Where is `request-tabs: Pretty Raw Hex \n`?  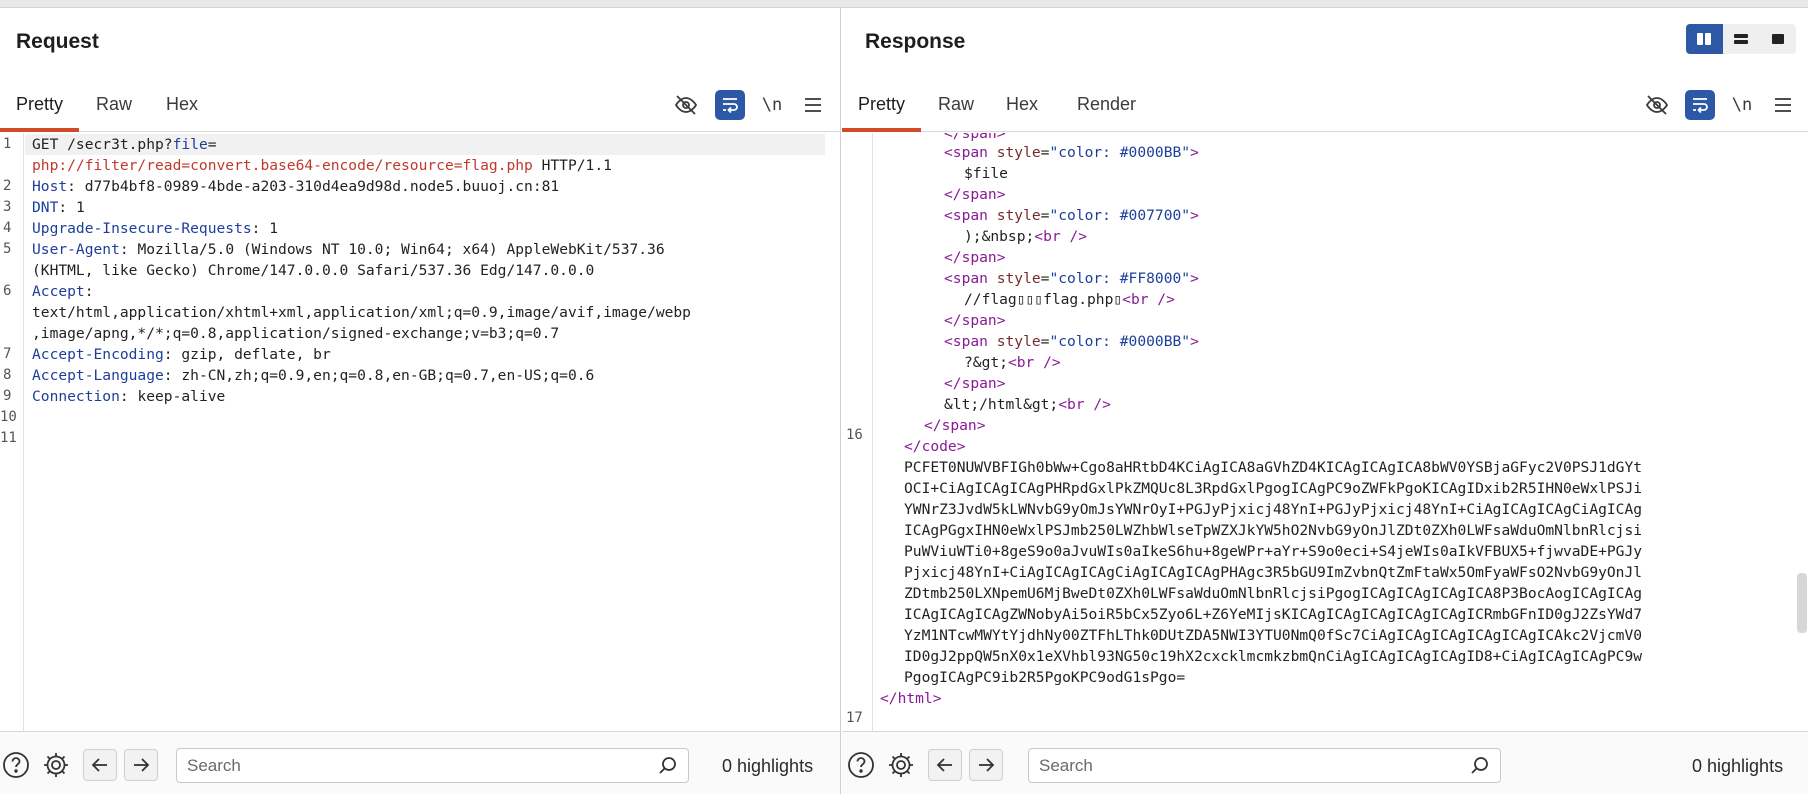
request-tabs: Pretty Raw Hex \n is located at coordinates (420, 103).